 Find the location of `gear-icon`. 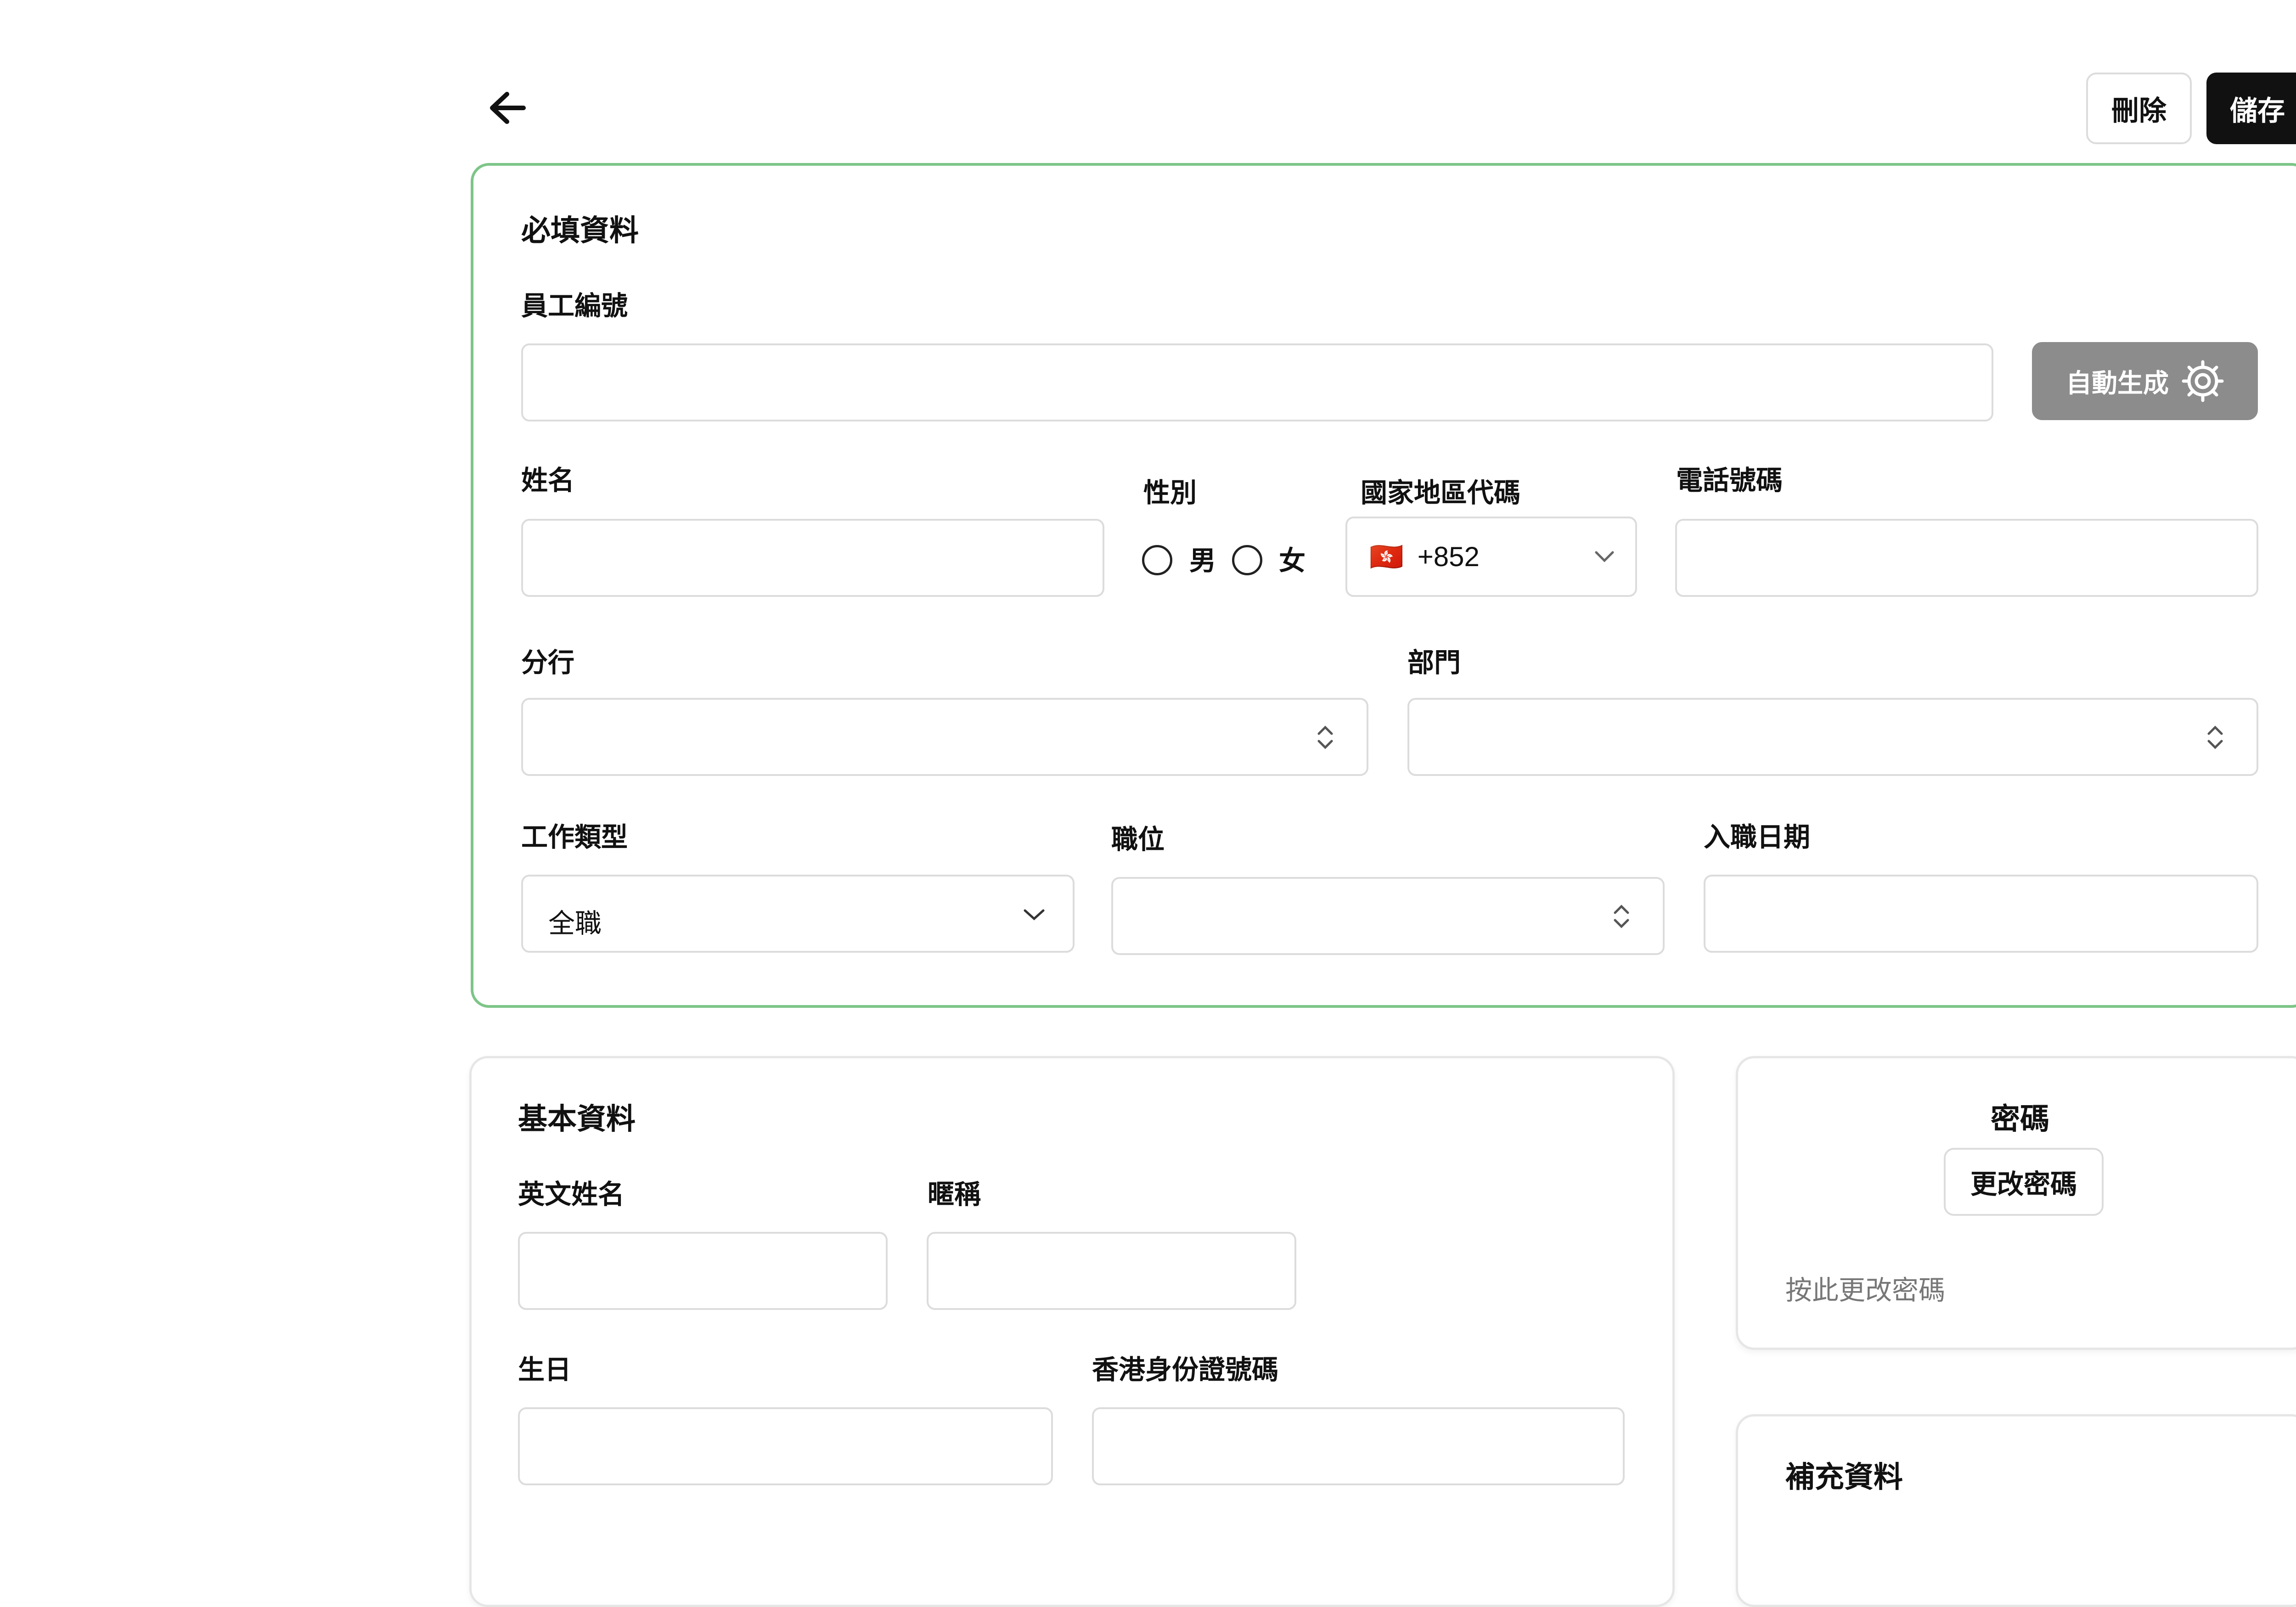

gear-icon is located at coordinates (2203, 381).